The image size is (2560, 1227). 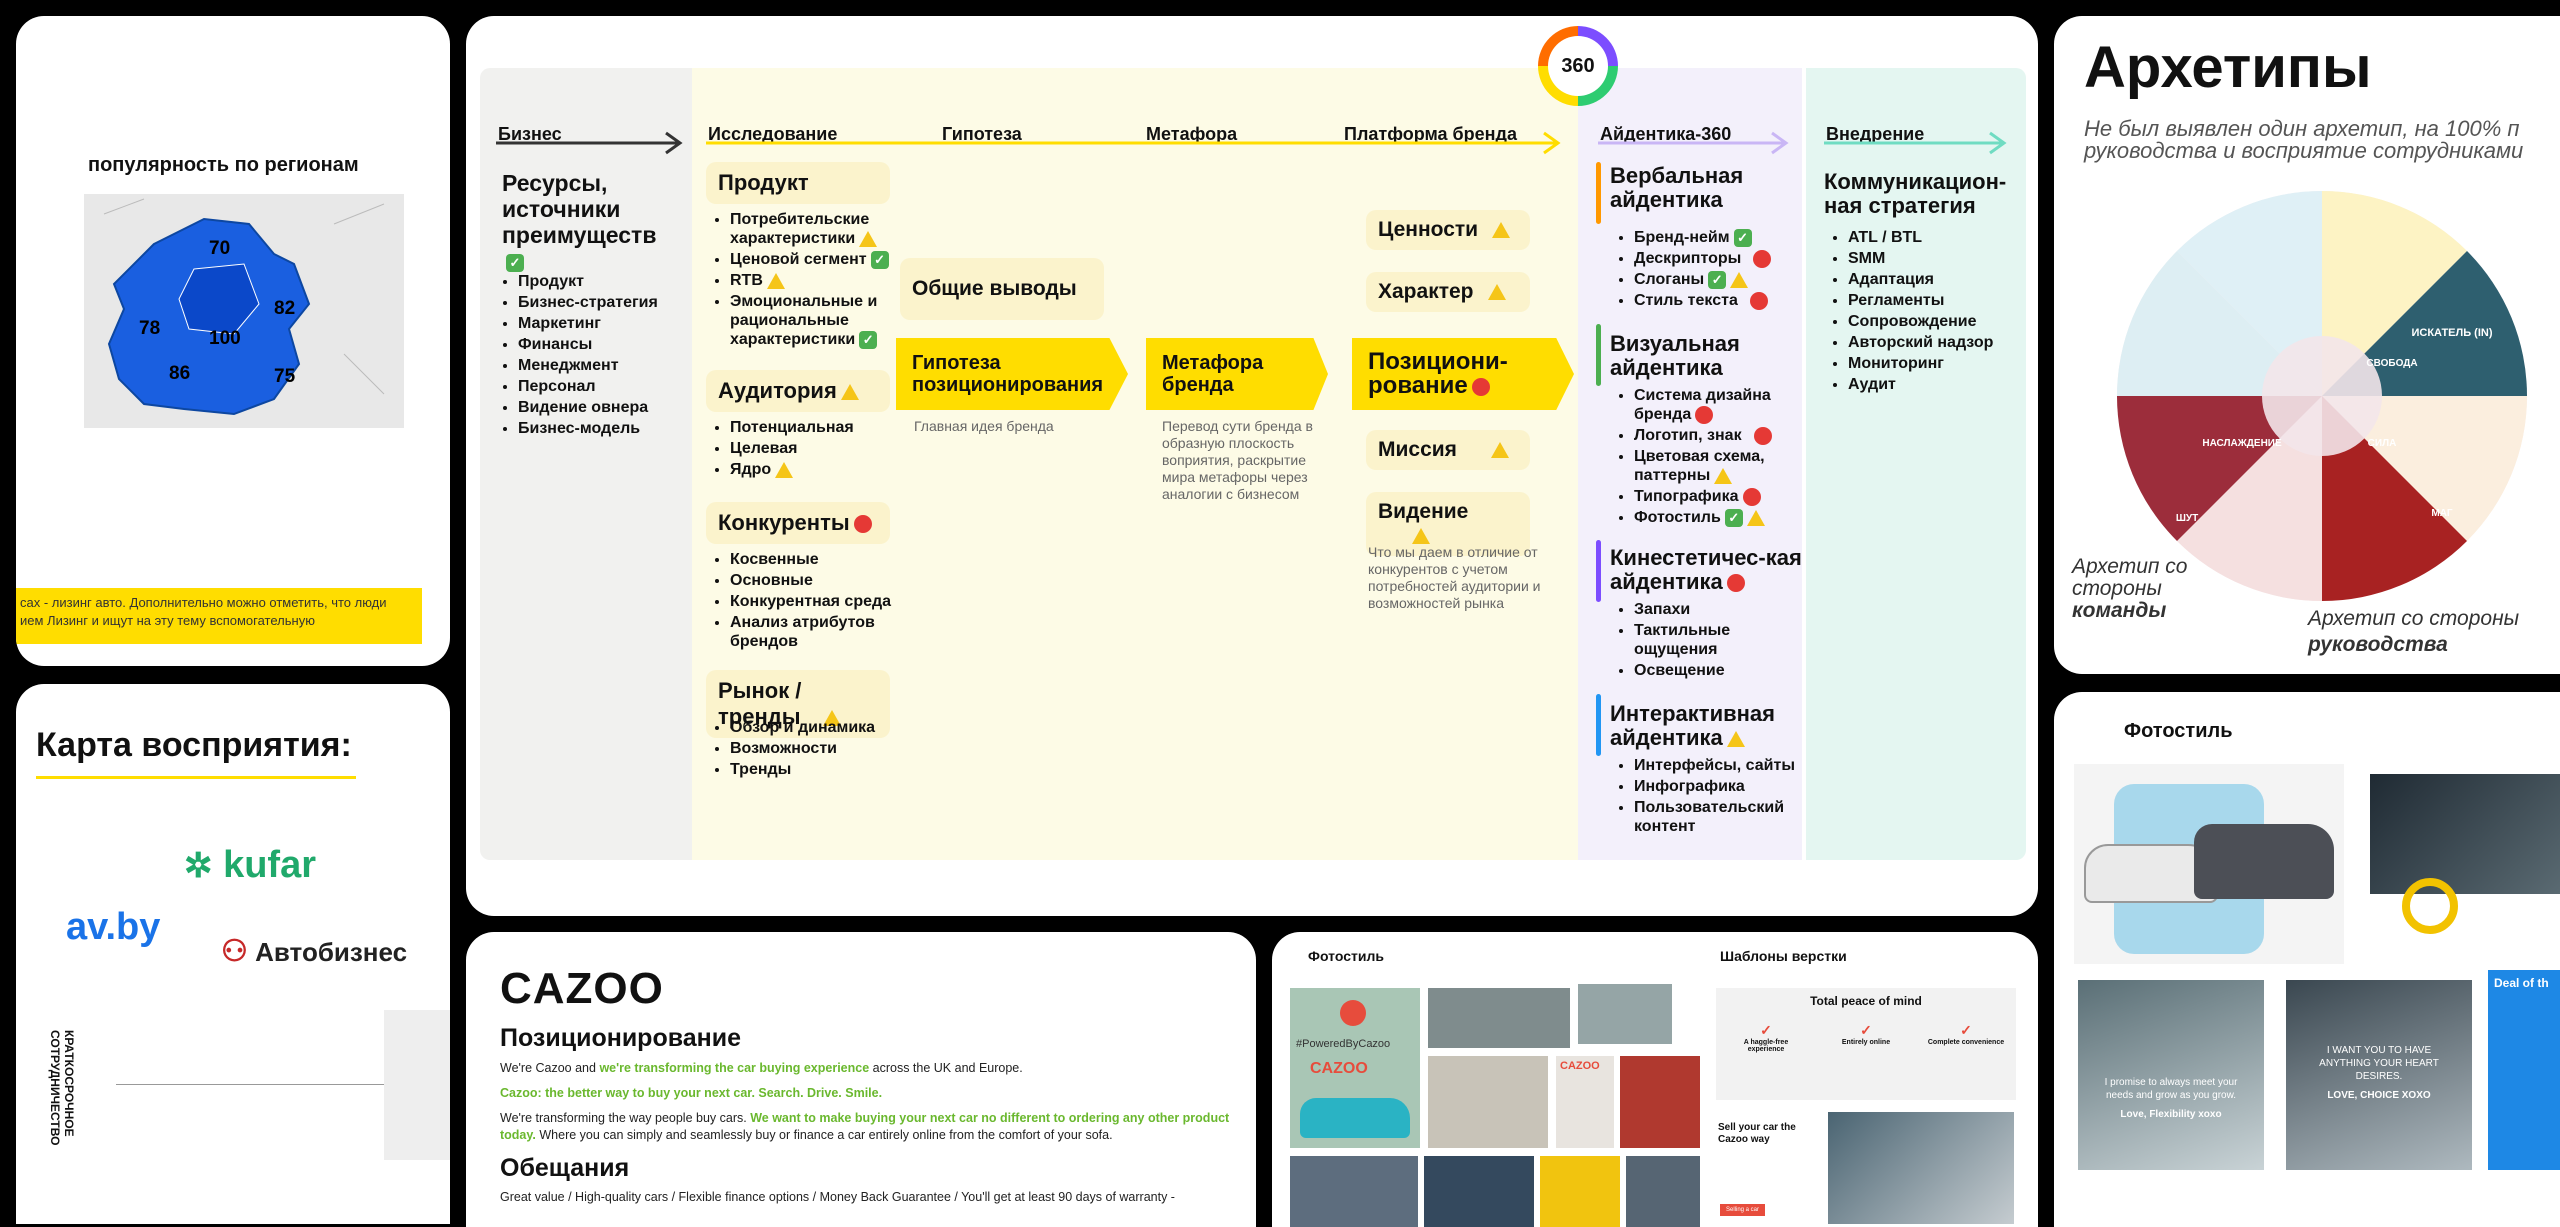 I want to click on sell-button: Selling a car, so click(x=1743, y=1210).